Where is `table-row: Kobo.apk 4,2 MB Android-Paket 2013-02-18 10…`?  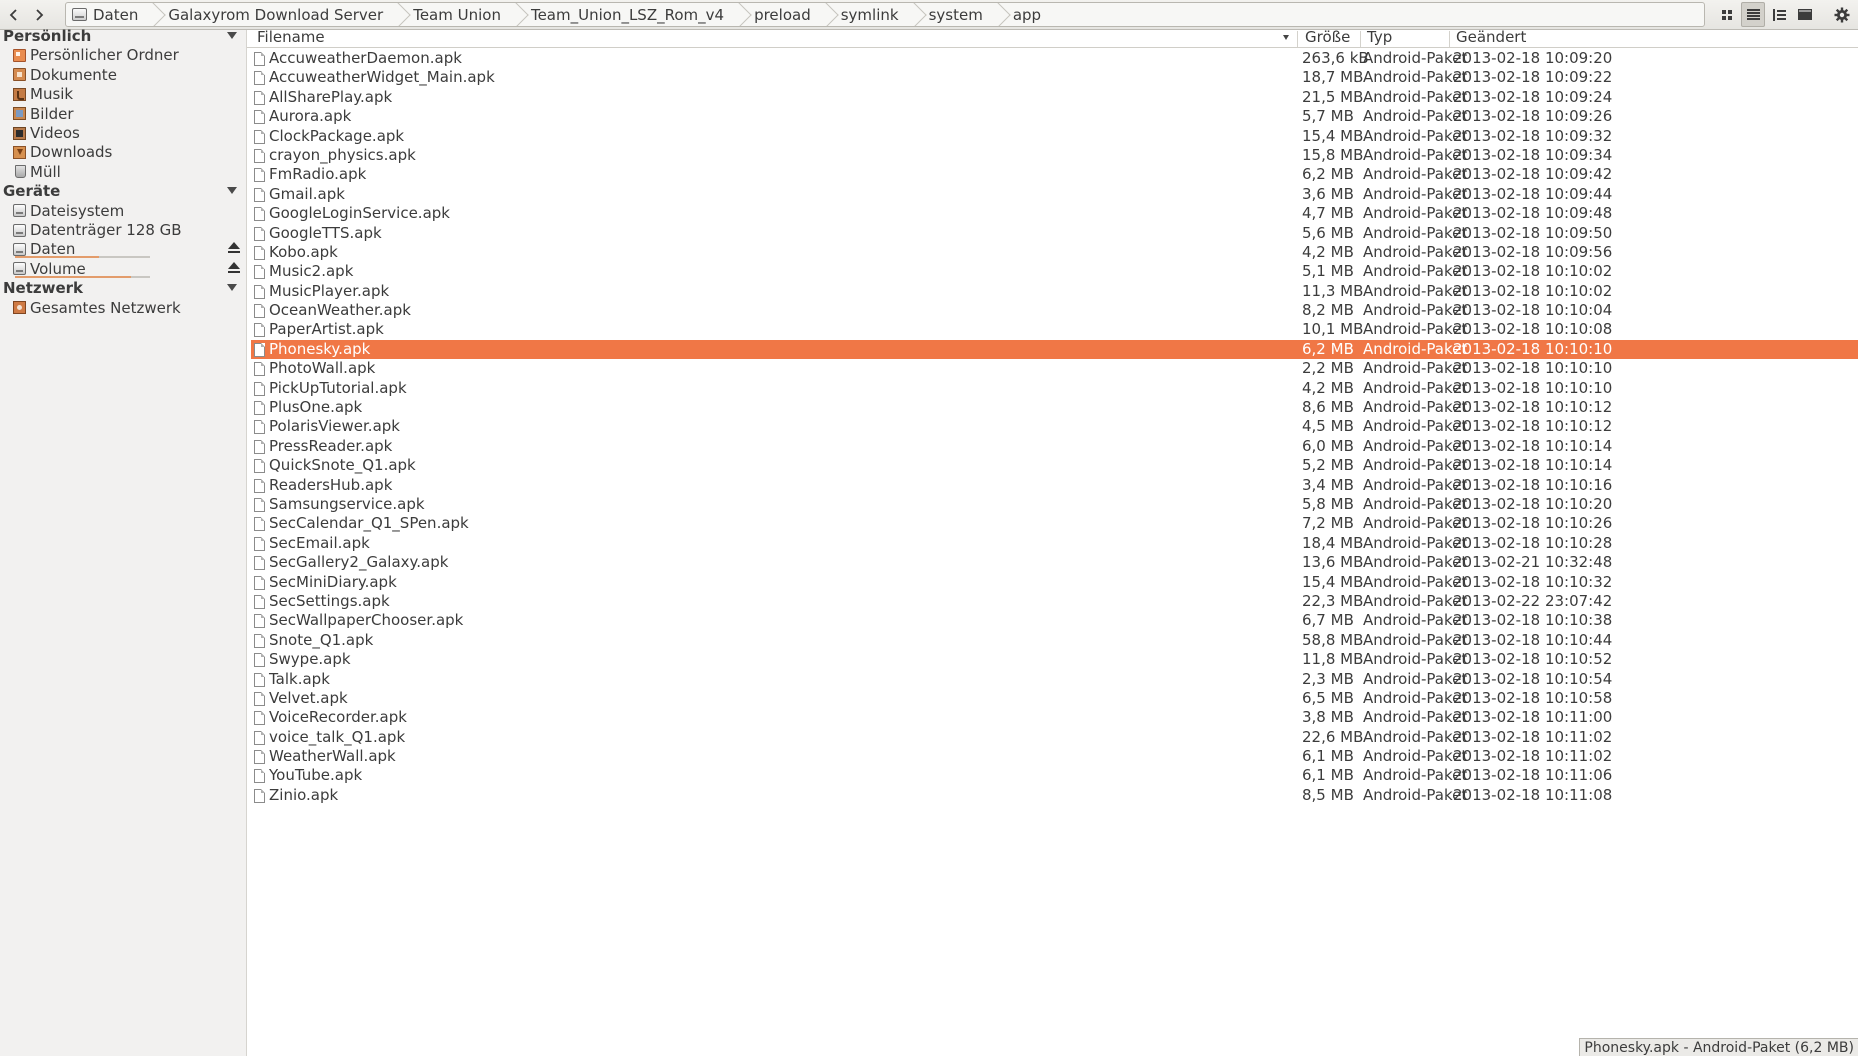
table-row: Kobo.apk 4,2 MB Android-Paket 2013-02-18 10… is located at coordinates (1054, 252).